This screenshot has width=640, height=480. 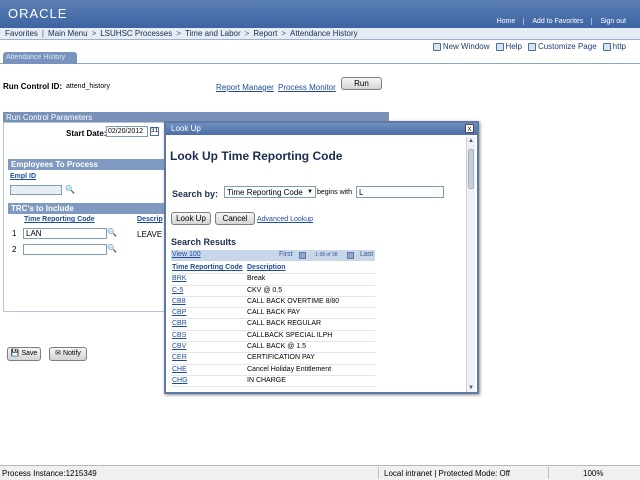 I want to click on sign-out-link: Sign out, so click(x=612, y=21).